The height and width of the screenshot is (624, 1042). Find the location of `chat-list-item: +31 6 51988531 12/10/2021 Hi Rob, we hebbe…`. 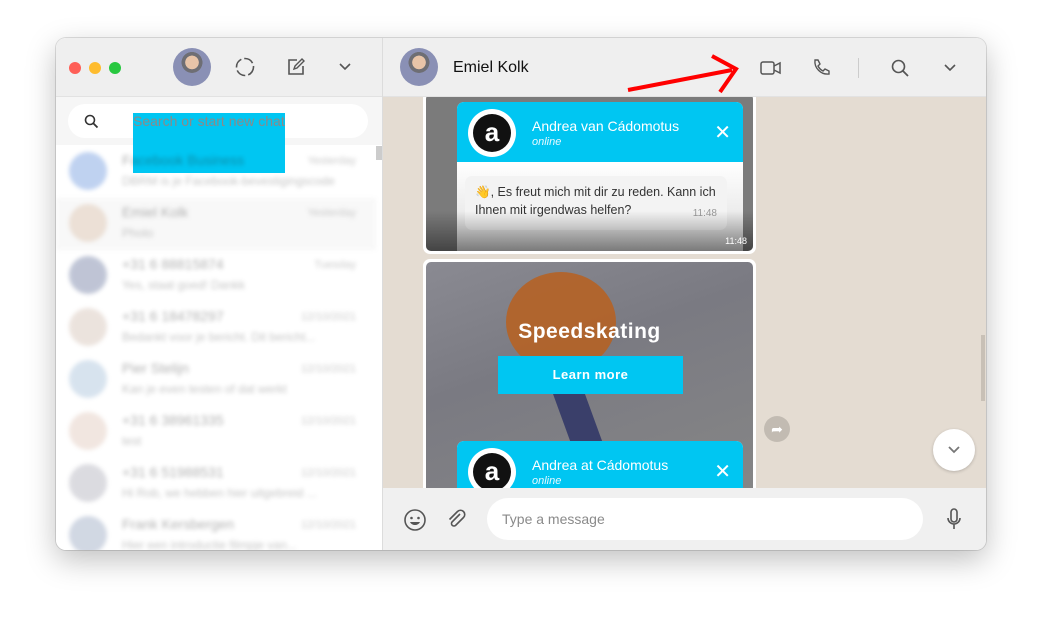

chat-list-item: +31 6 51988531 12/10/2021 Hi Rob, we hebbe… is located at coordinates (216, 484).